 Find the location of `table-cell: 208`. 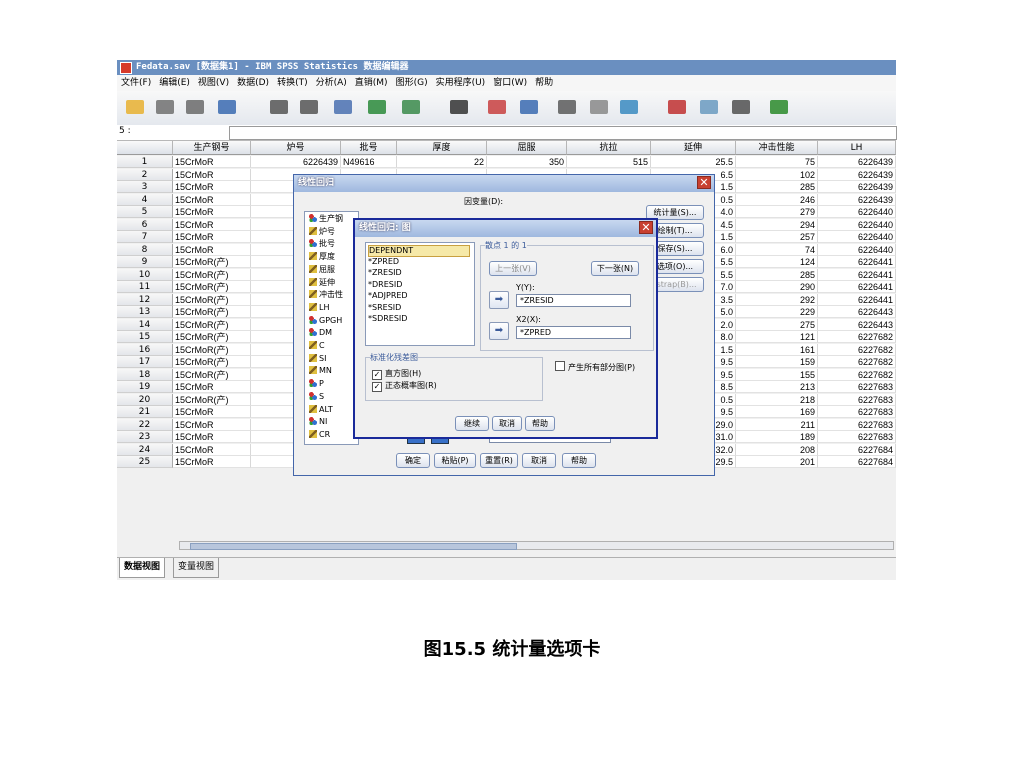

table-cell: 208 is located at coordinates (777, 449).